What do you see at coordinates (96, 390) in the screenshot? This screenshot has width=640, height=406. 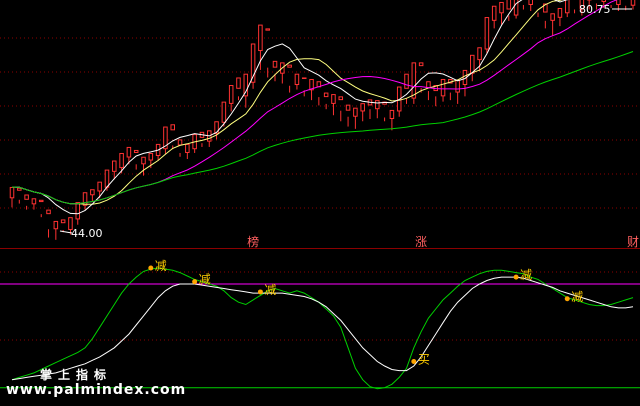 I see `watermark-url: www.palmindex.com` at bounding box center [96, 390].